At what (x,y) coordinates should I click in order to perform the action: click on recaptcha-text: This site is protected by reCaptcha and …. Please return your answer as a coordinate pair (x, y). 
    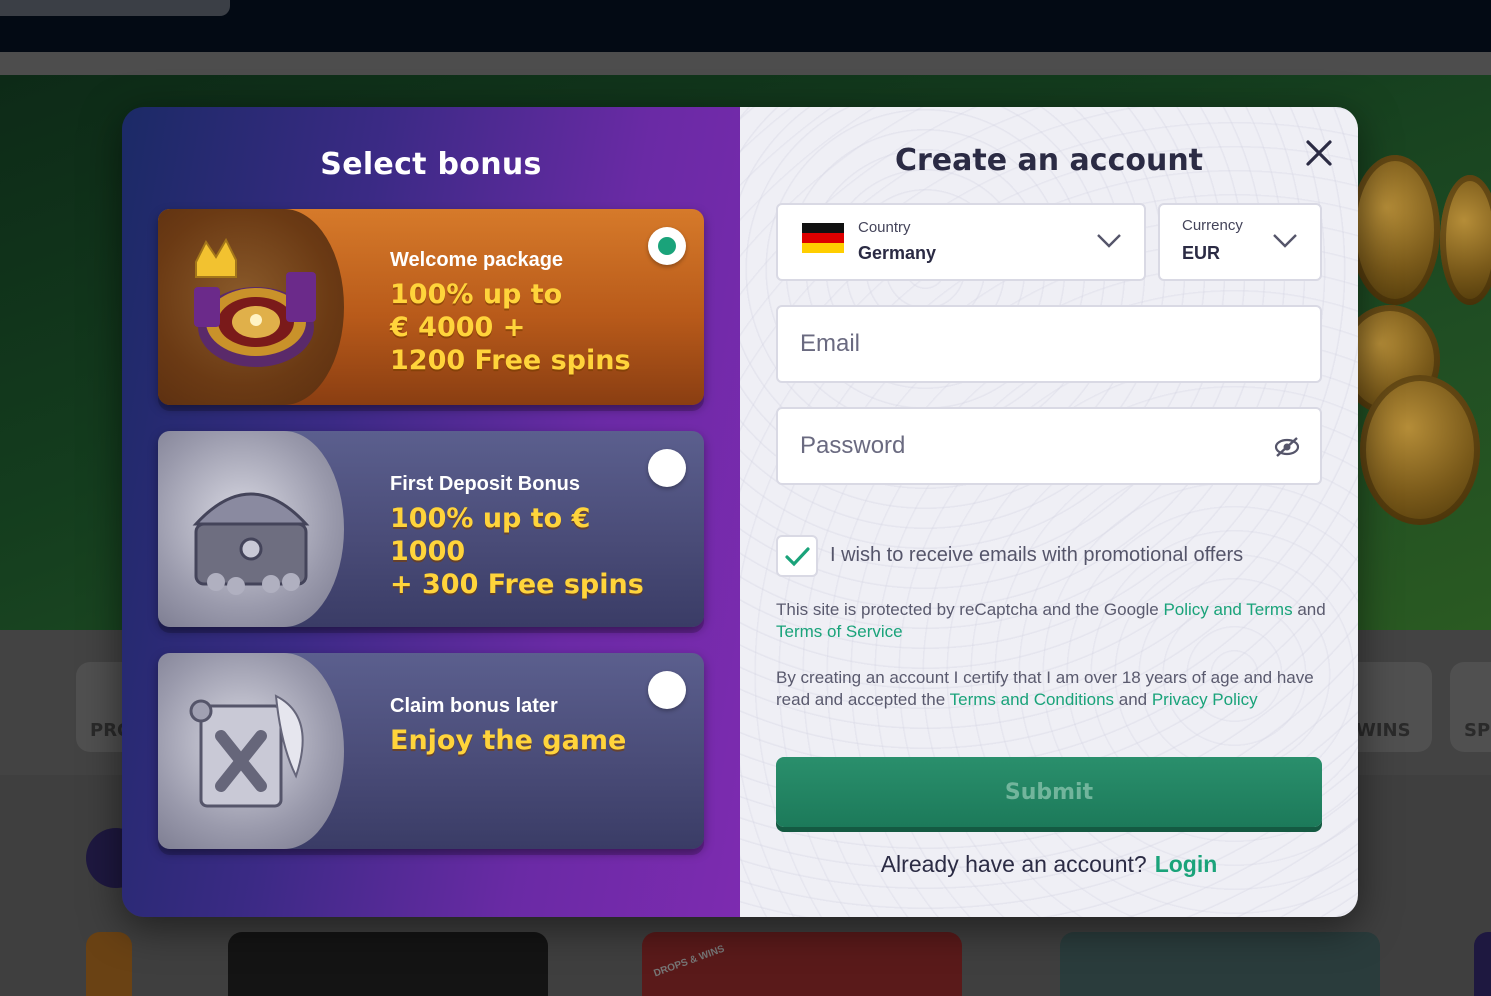
    Looking at the image, I should click on (970, 609).